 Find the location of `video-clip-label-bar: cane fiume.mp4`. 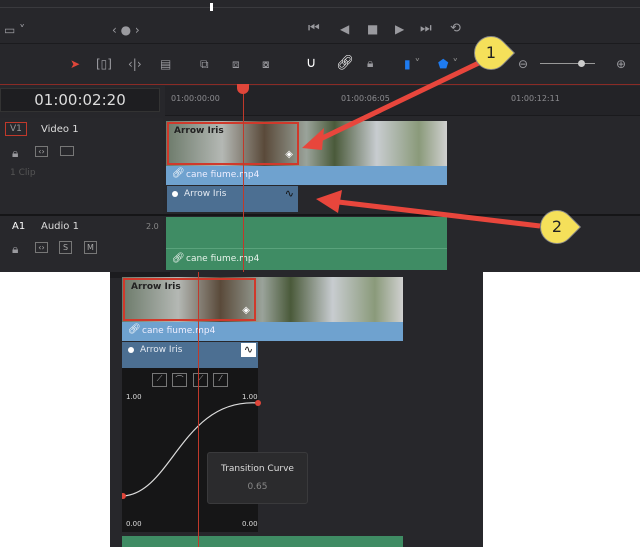

video-clip-label-bar: cane fiume.mp4 is located at coordinates (262, 331).